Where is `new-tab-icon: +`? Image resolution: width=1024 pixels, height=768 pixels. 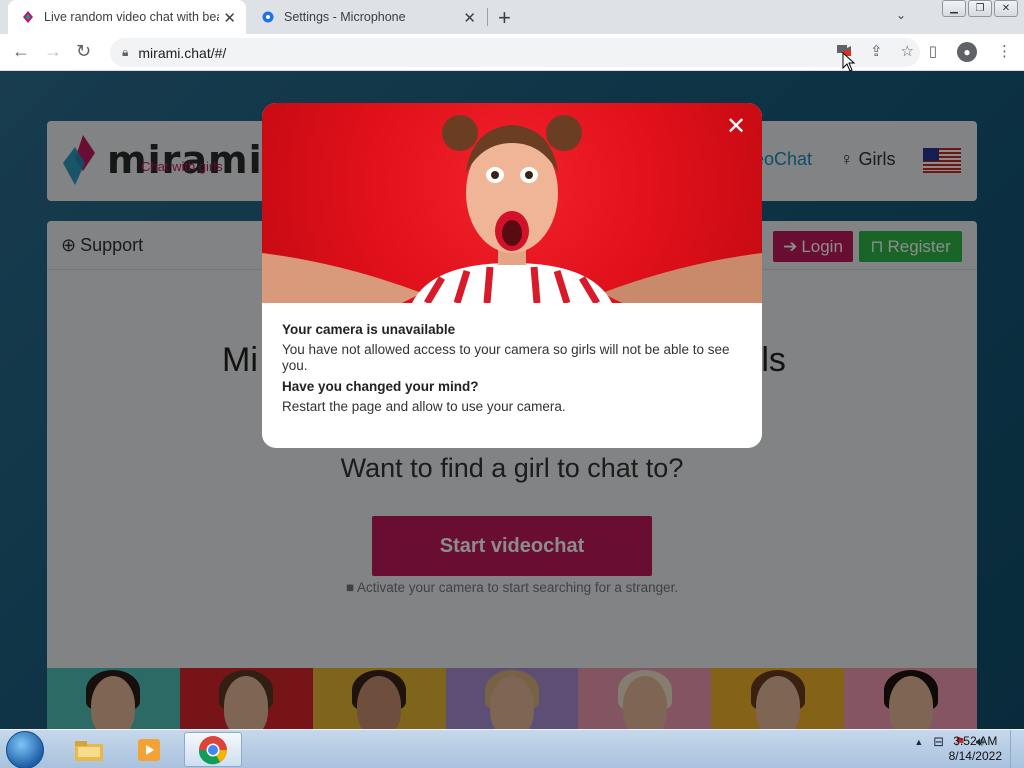
new-tab-icon: + is located at coordinates (504, 18).